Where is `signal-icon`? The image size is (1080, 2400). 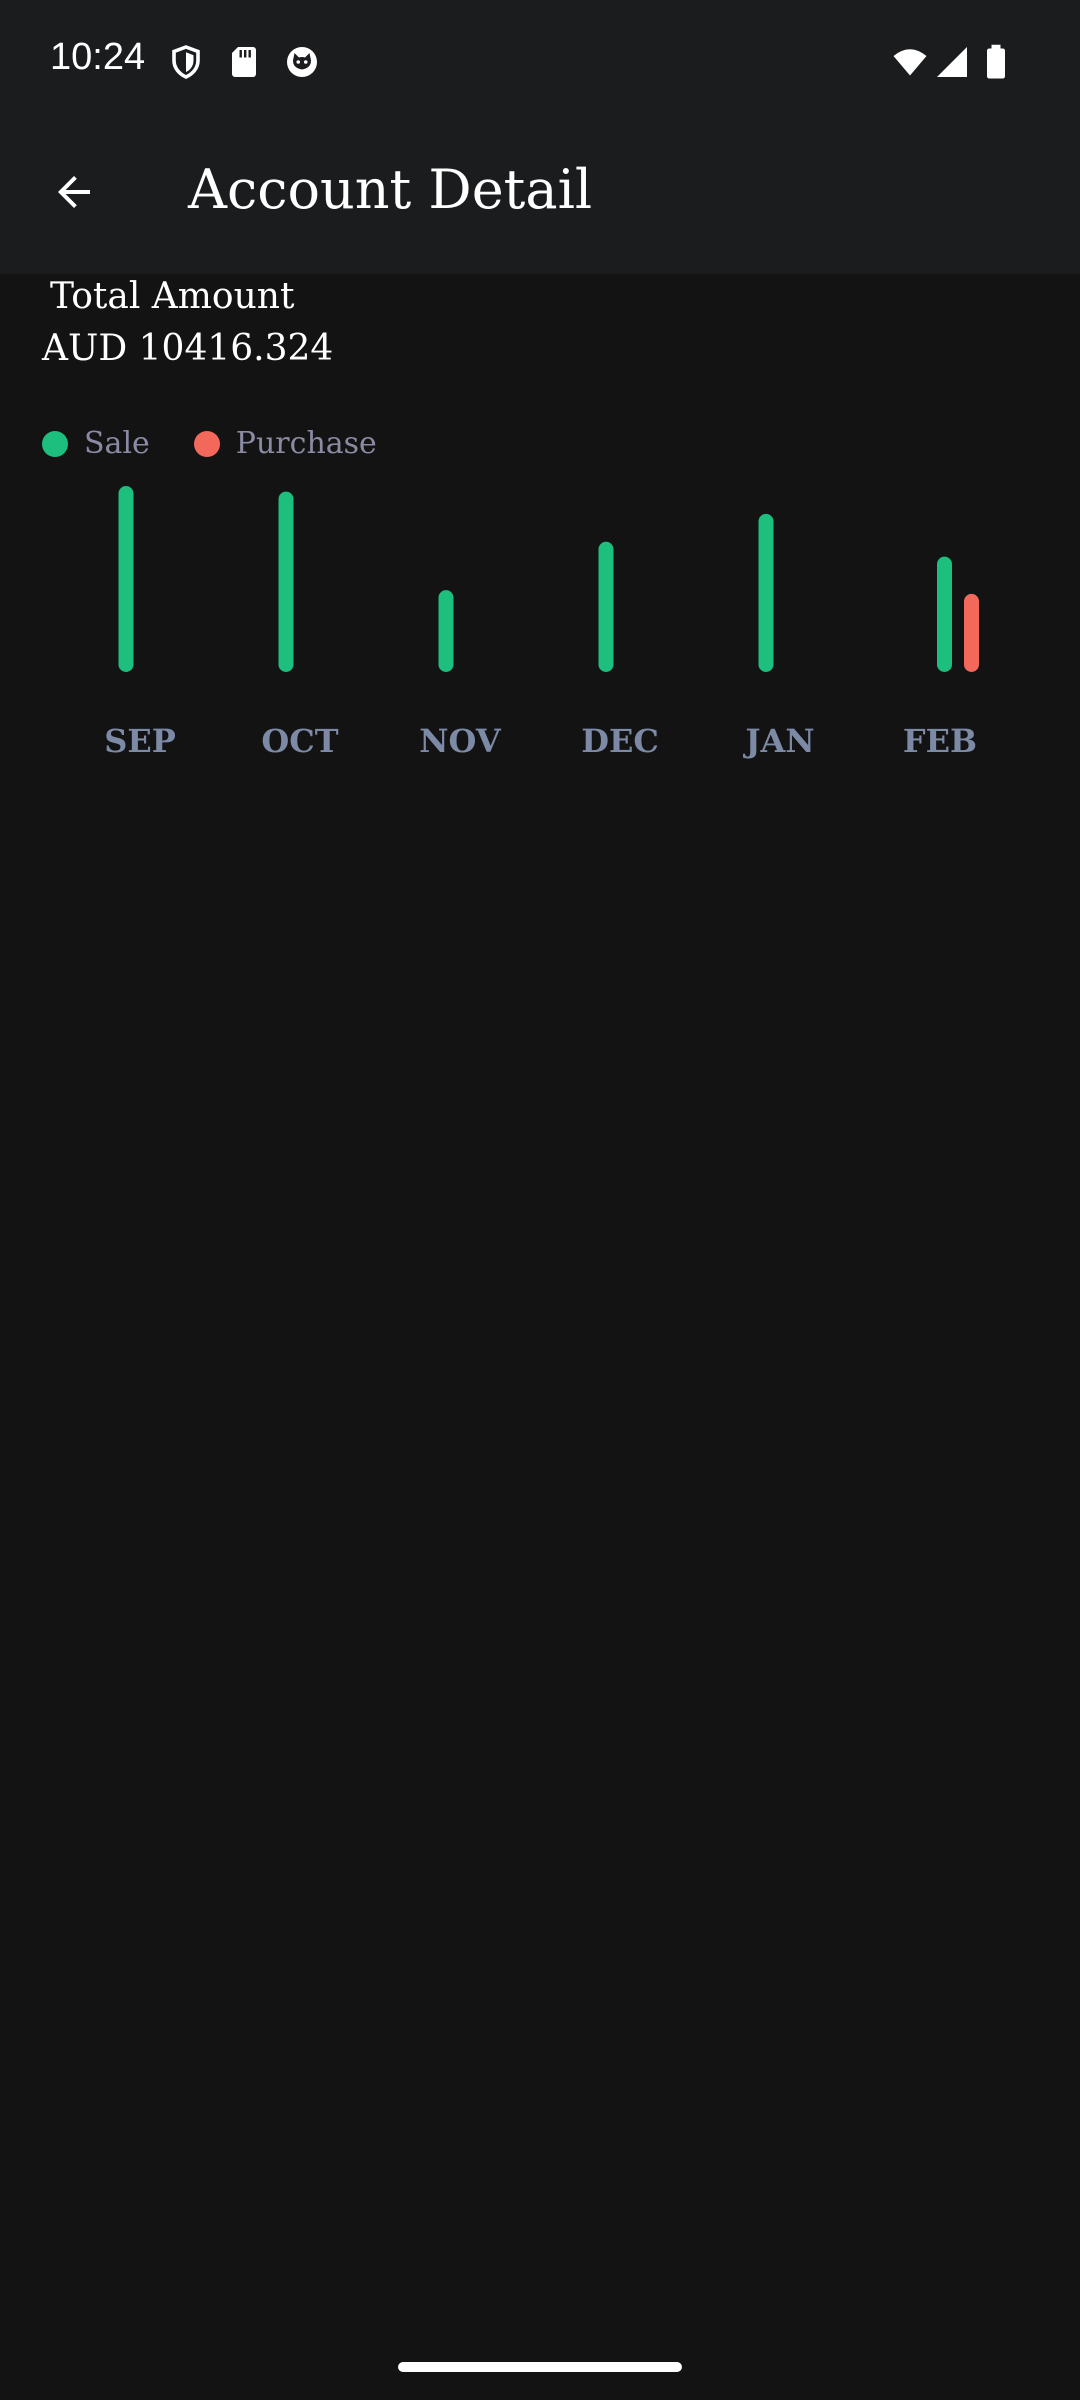 signal-icon is located at coordinates (952, 62).